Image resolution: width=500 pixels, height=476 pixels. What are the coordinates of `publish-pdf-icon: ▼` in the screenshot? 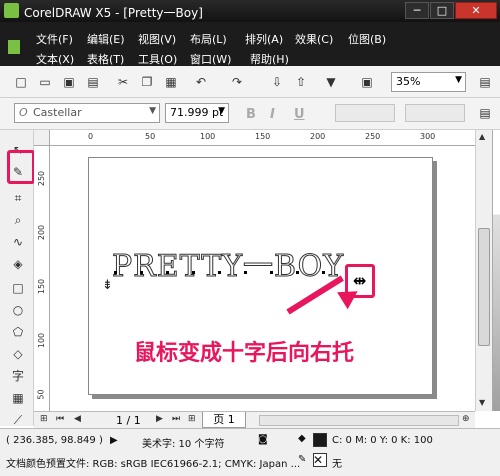 It's located at (331, 82).